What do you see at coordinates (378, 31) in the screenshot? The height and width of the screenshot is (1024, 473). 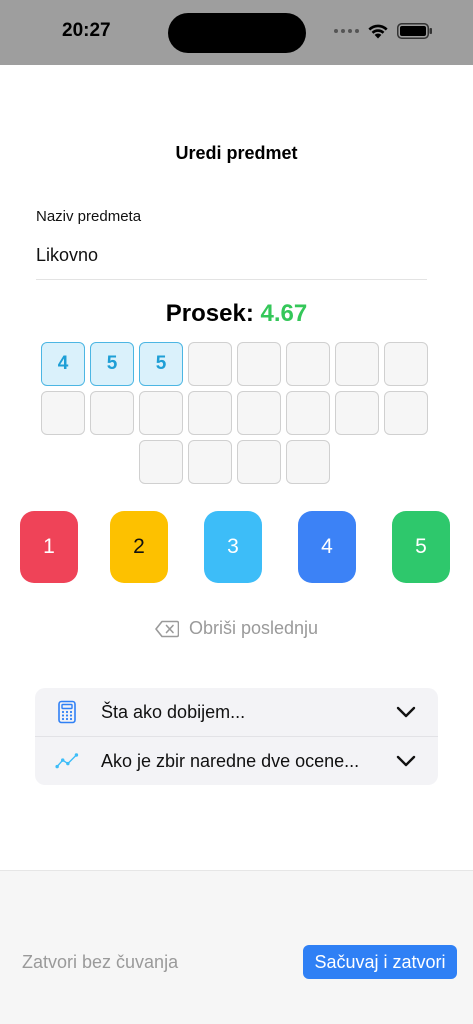 I see `wifi-icon` at bounding box center [378, 31].